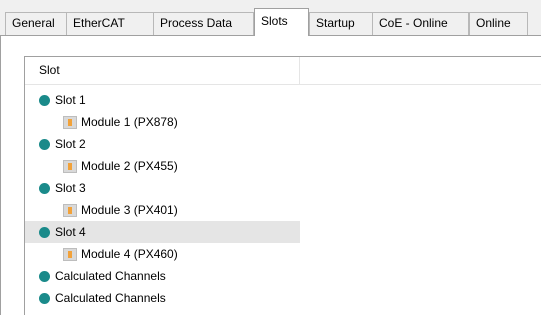 The image size is (541, 315). I want to click on tree-item-label: Module 4 (PX460), so click(129, 254).